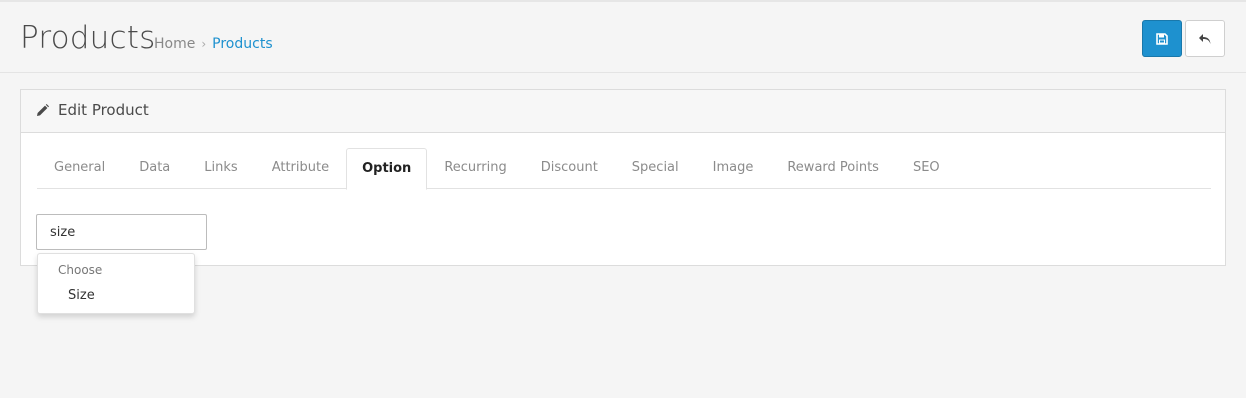  What do you see at coordinates (154, 168) in the screenshot?
I see `tab-data: Data` at bounding box center [154, 168].